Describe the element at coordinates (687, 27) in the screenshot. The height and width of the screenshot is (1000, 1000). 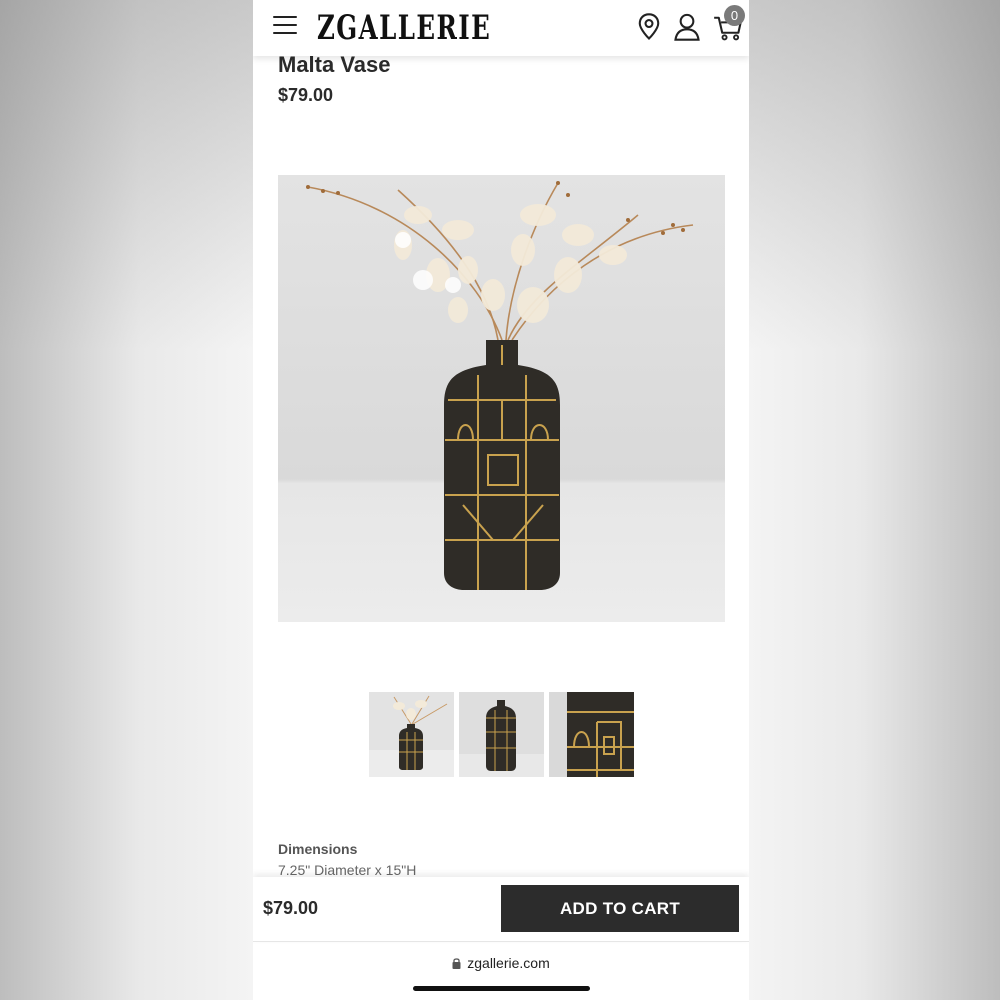
I see `user-icon` at that location.